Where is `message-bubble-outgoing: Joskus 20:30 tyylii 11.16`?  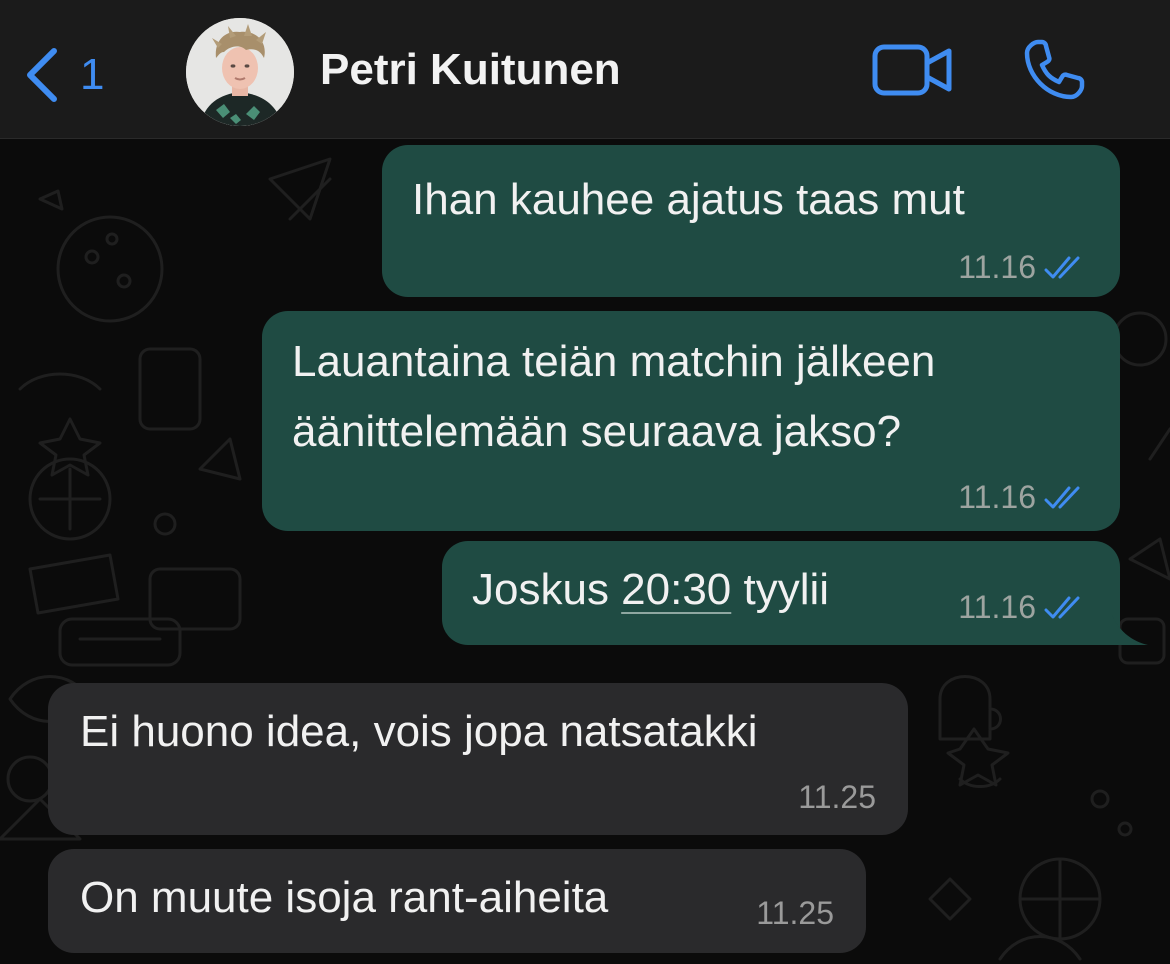
message-bubble-outgoing: Joskus 20:30 tyylii 11.16 is located at coordinates (781, 593).